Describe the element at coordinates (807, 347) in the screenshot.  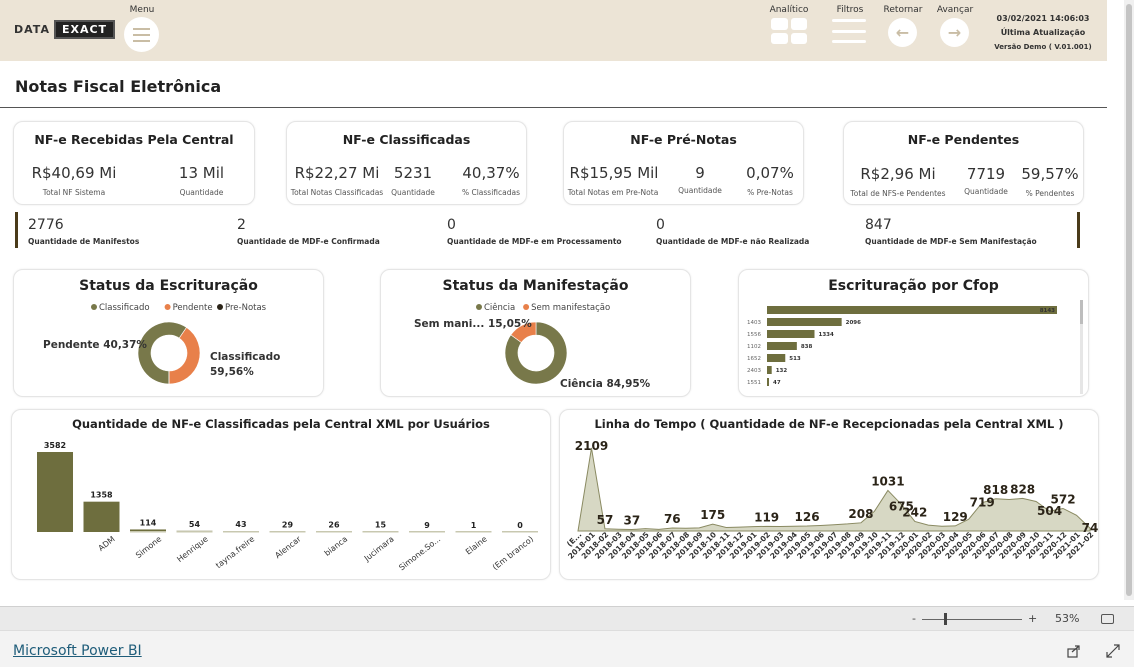
I see `cfop-value-label: 838` at that location.